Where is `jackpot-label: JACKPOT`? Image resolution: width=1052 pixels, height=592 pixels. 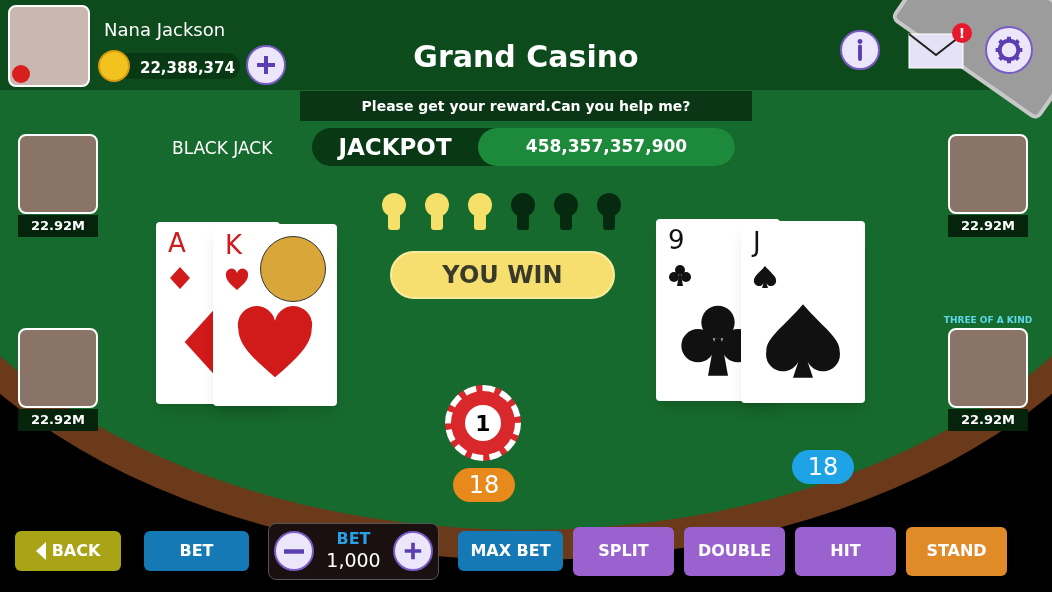
jackpot-label: JACKPOT is located at coordinates (394, 147).